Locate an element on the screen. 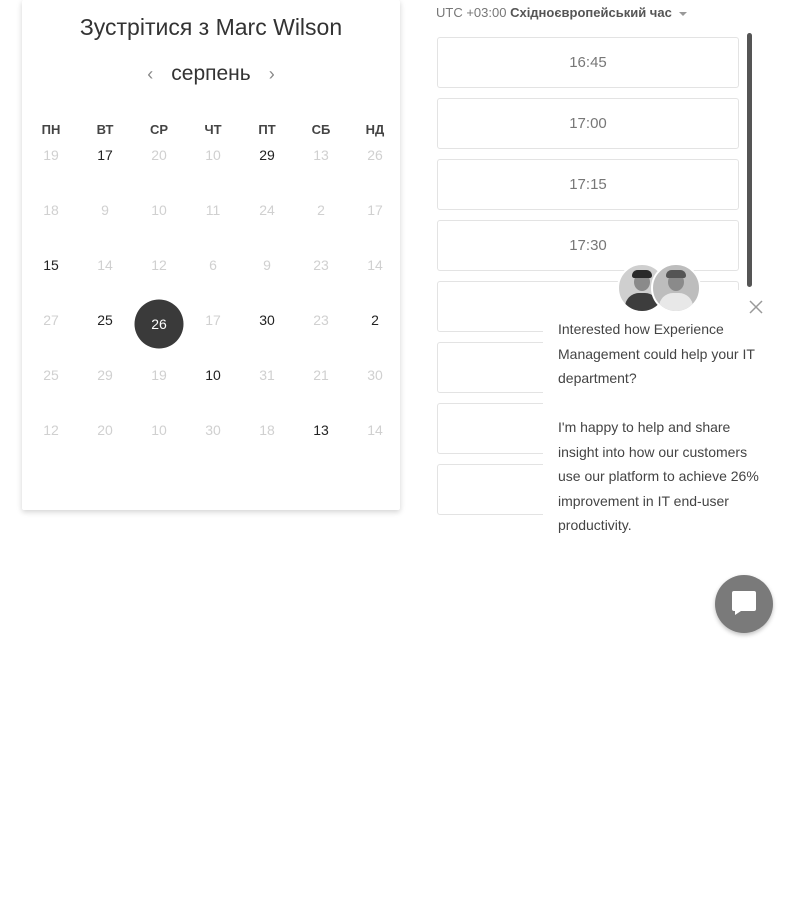 This screenshot has width=800, height=900. day-cell-selected: 26 is located at coordinates (159, 327).